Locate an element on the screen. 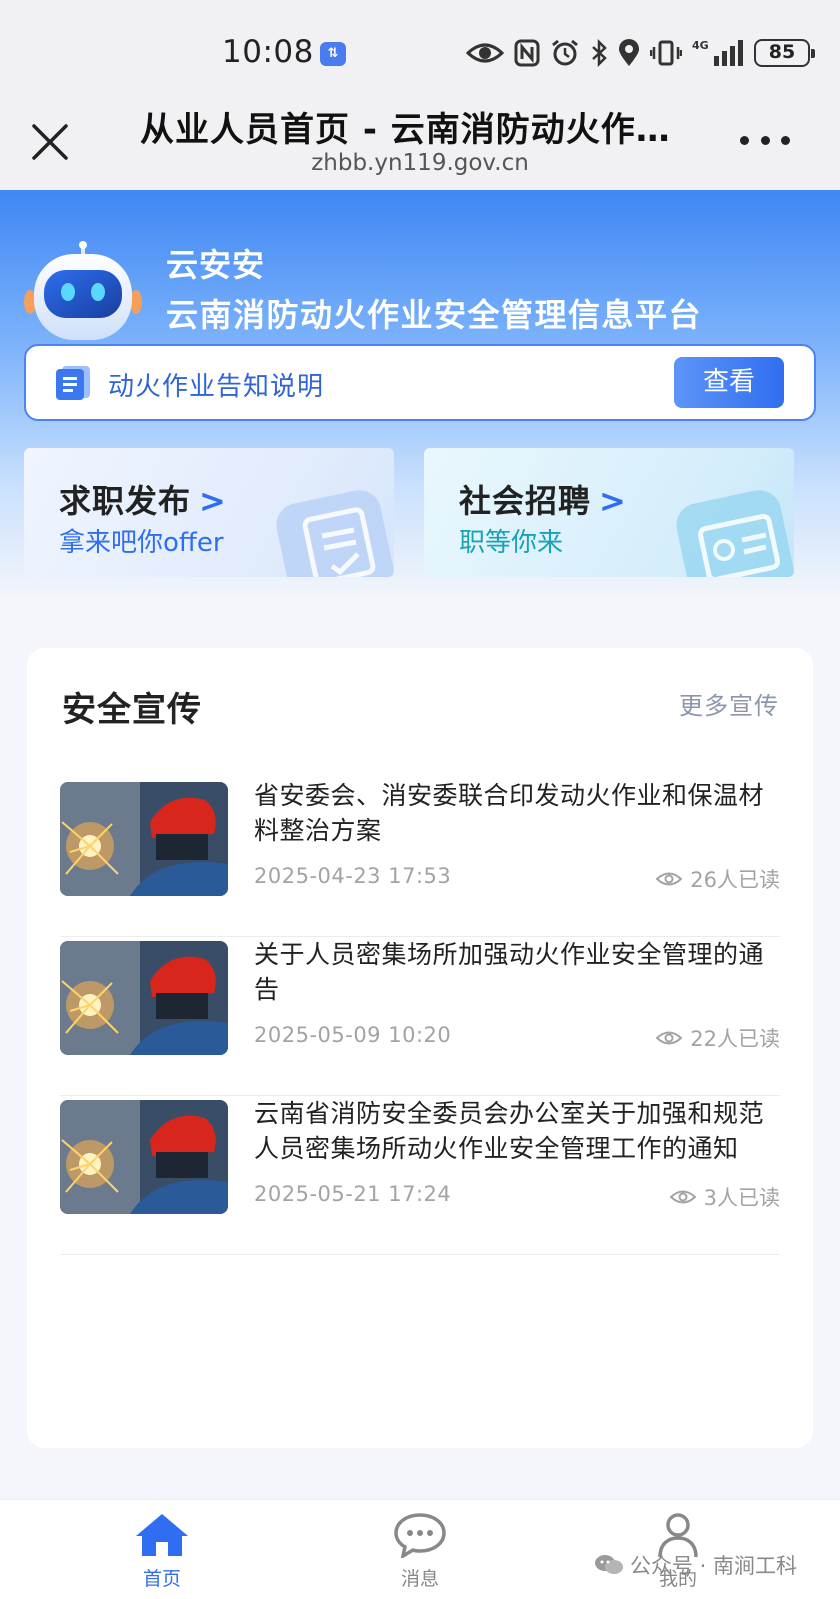  news-read-count: 22人已读 is located at coordinates (718, 1038).